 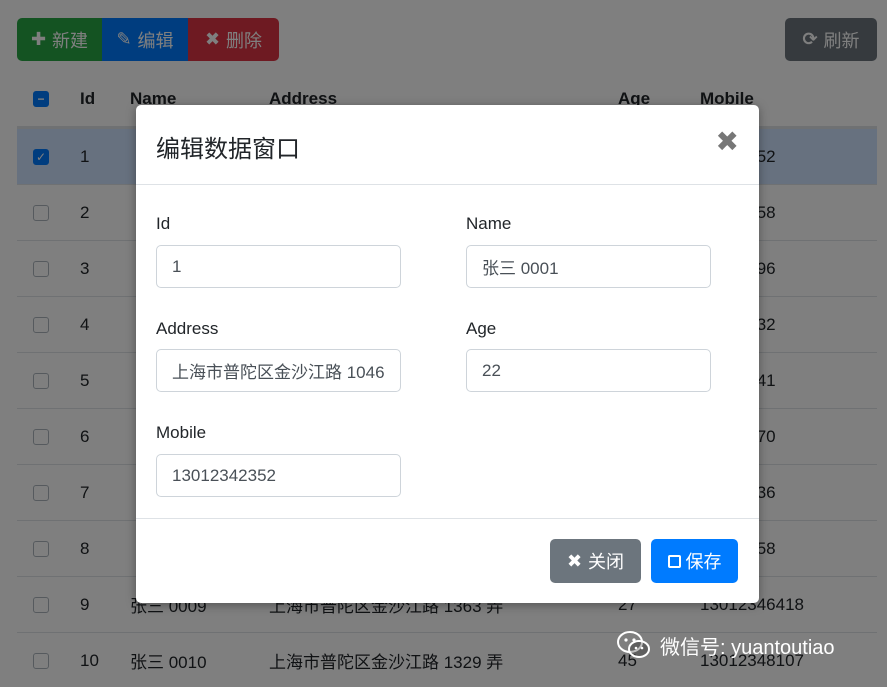 I want to click on modal-header: 编辑数据窗口 ✖, so click(x=447, y=145).